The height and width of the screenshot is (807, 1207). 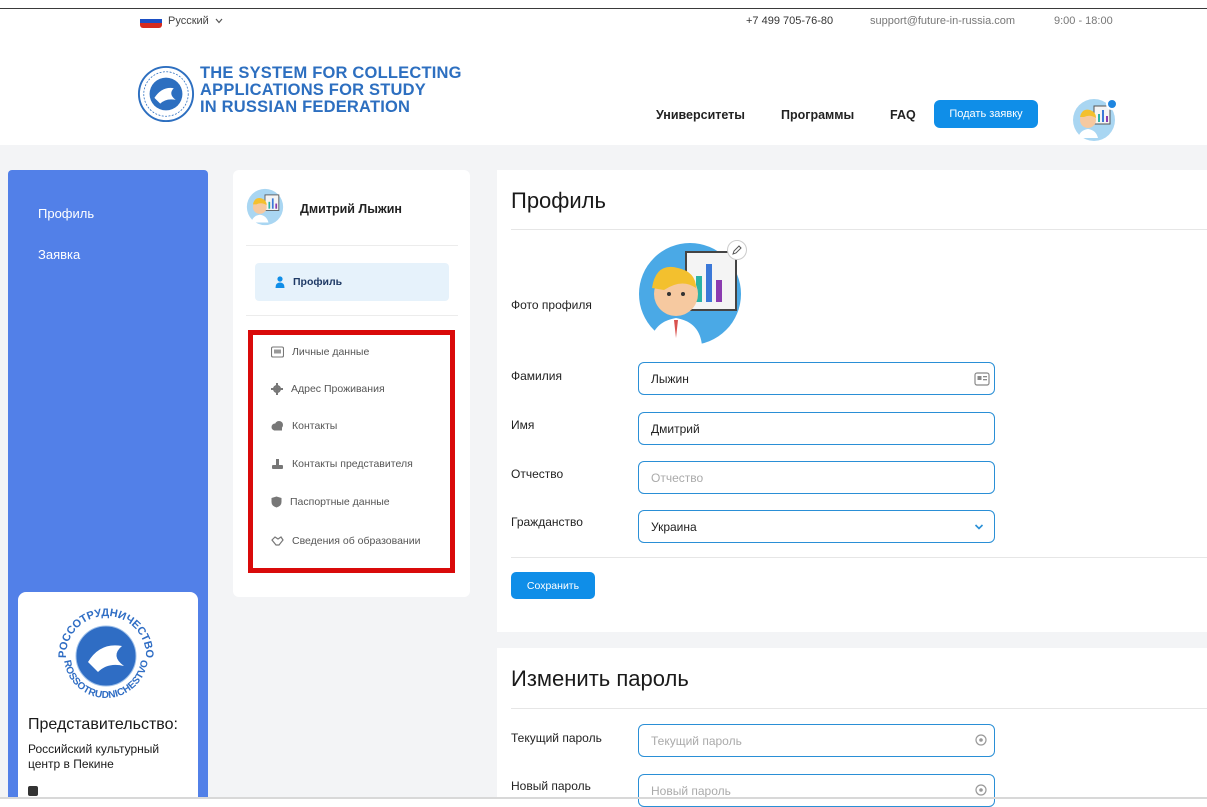 I want to click on apply-button: Подать заявку, so click(x=986, y=114).